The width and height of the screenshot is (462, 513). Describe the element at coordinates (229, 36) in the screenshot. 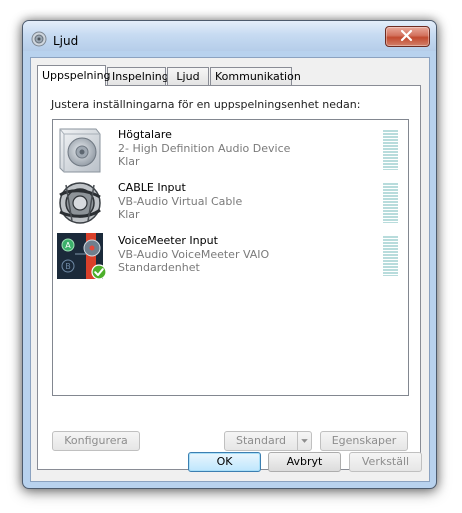

I see `title-bar: Ljud` at that location.